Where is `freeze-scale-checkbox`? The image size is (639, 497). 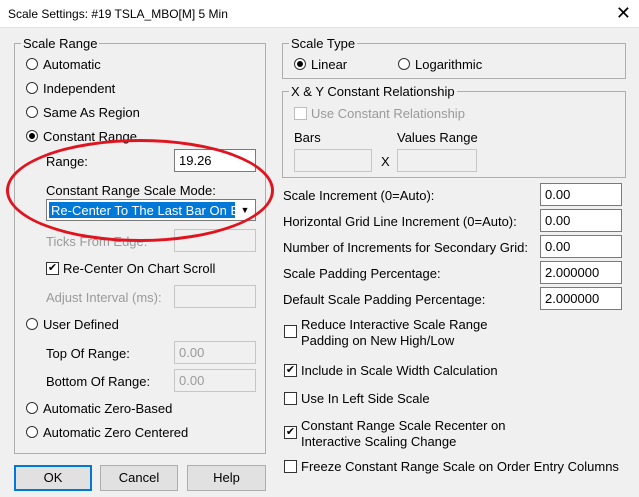 freeze-scale-checkbox is located at coordinates (290, 466).